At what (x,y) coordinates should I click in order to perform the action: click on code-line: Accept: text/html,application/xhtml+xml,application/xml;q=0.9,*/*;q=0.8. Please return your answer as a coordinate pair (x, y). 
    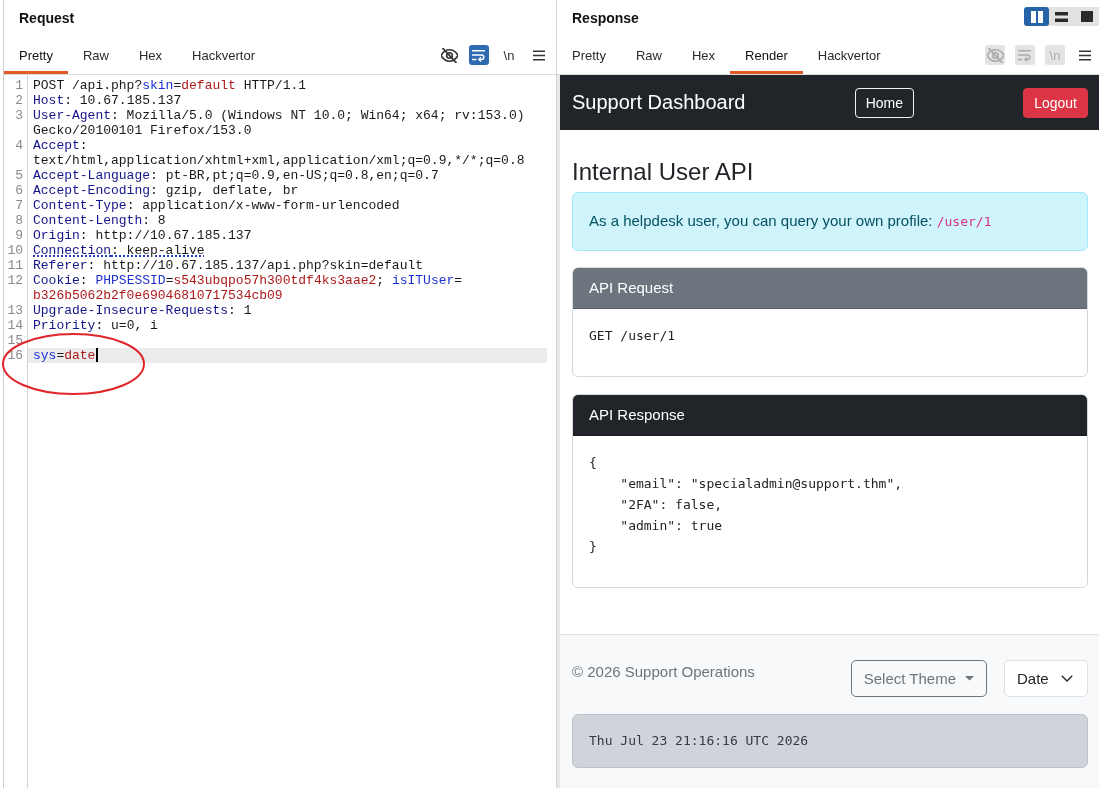
    Looking at the image, I should click on (279, 153).